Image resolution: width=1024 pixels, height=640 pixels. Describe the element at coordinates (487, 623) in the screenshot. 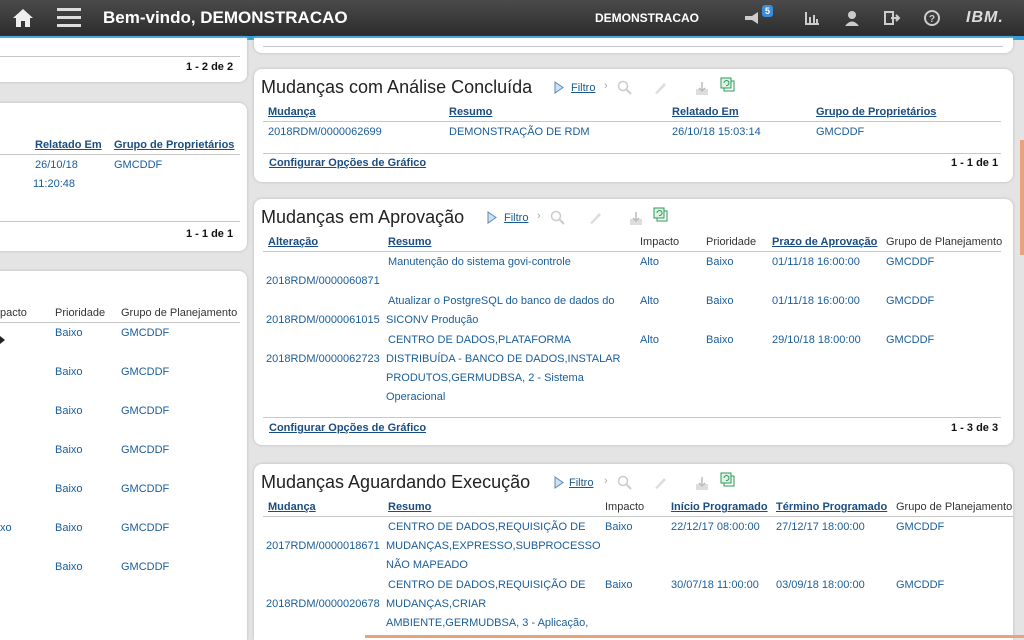

I see `cell-resumo-cont: AMBIENTE,GERMUDBSA, 3 - Aplicação,` at that location.